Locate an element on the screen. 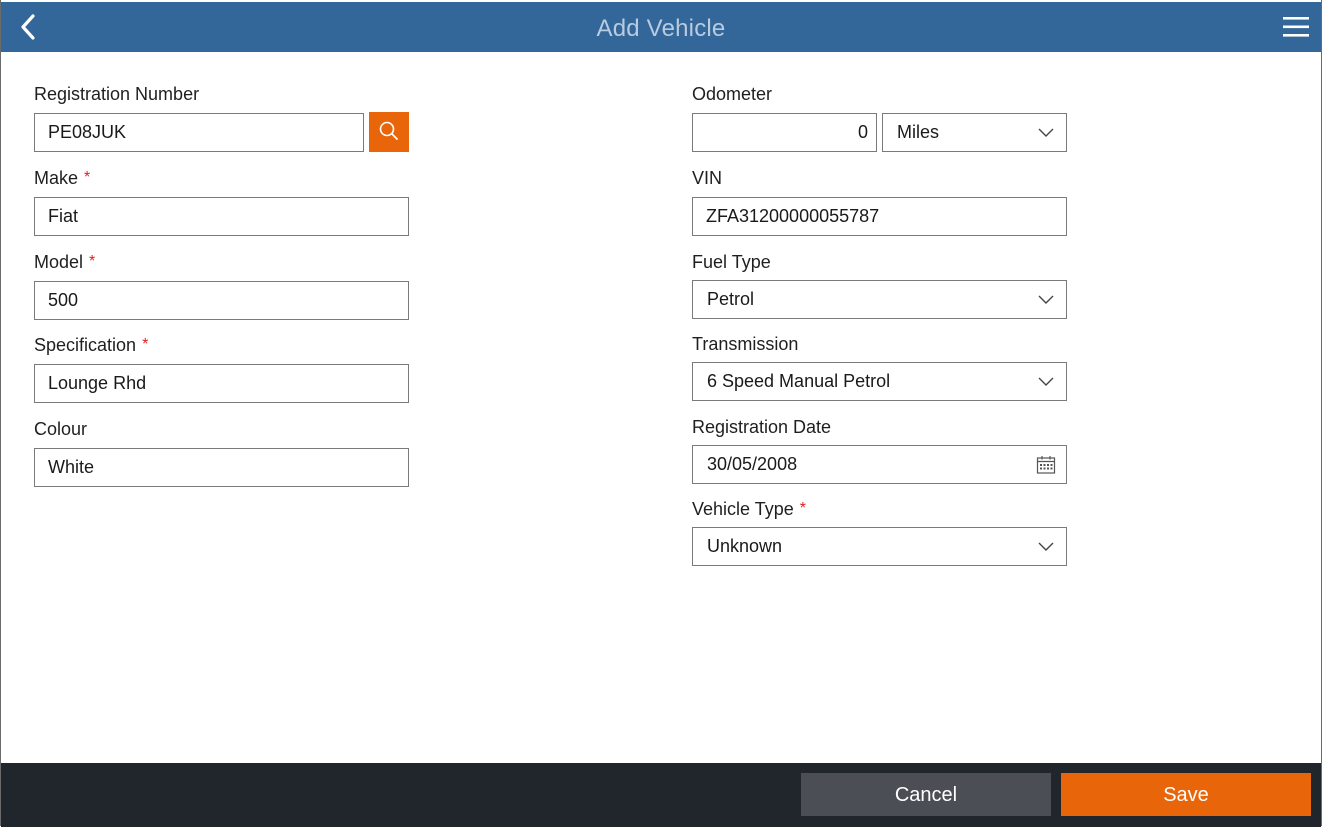 Image resolution: width=1322 pixels, height=827 pixels. vehicle-type-label: Vehicle Type * is located at coordinates (749, 509).